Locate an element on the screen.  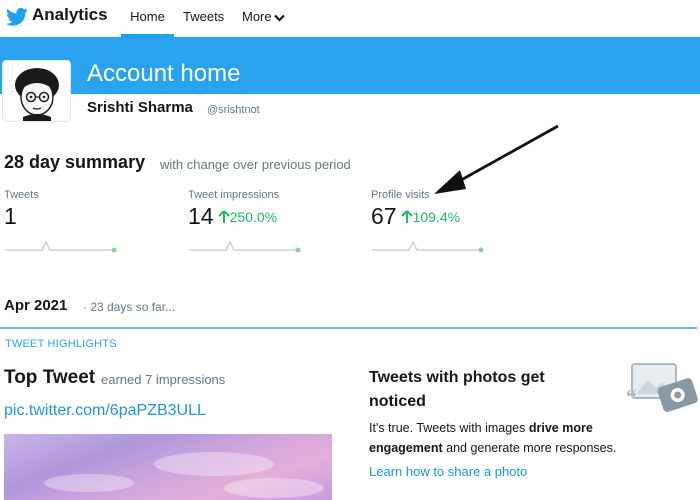
sparkline-impressions is located at coordinates (245, 246).